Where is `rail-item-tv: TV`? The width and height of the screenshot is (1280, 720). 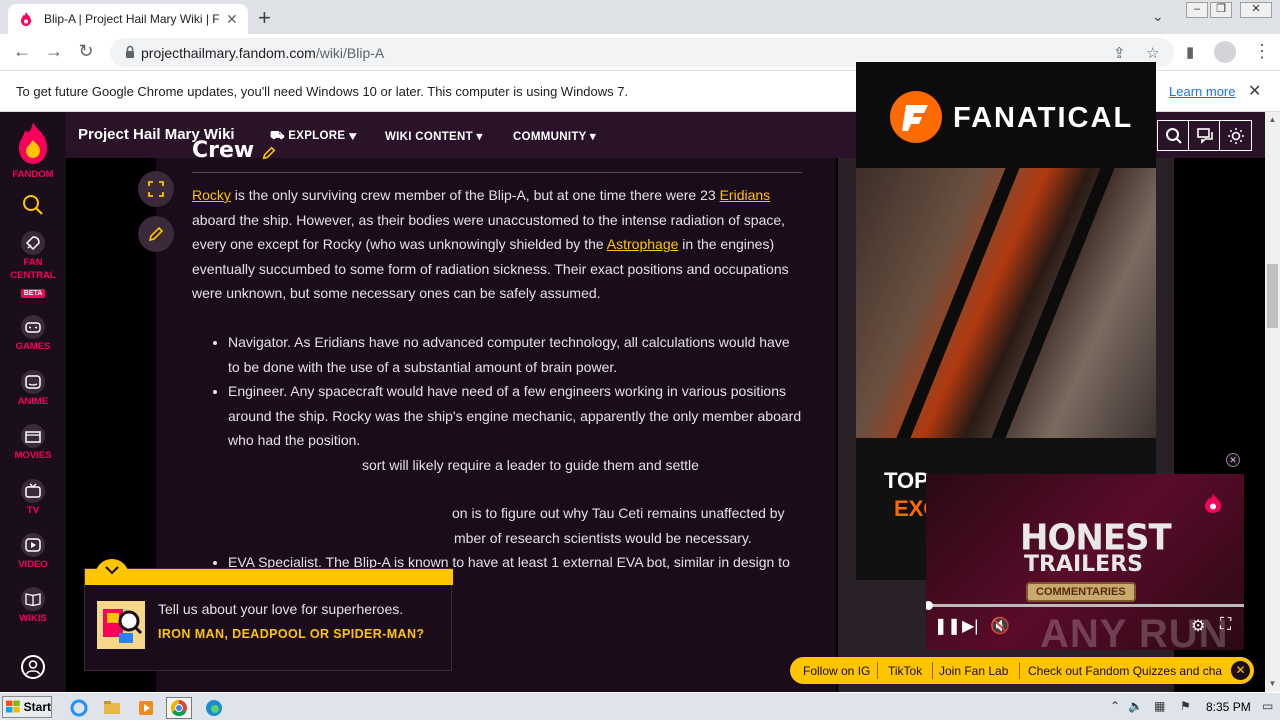 rail-item-tv: TV is located at coordinates (33, 497).